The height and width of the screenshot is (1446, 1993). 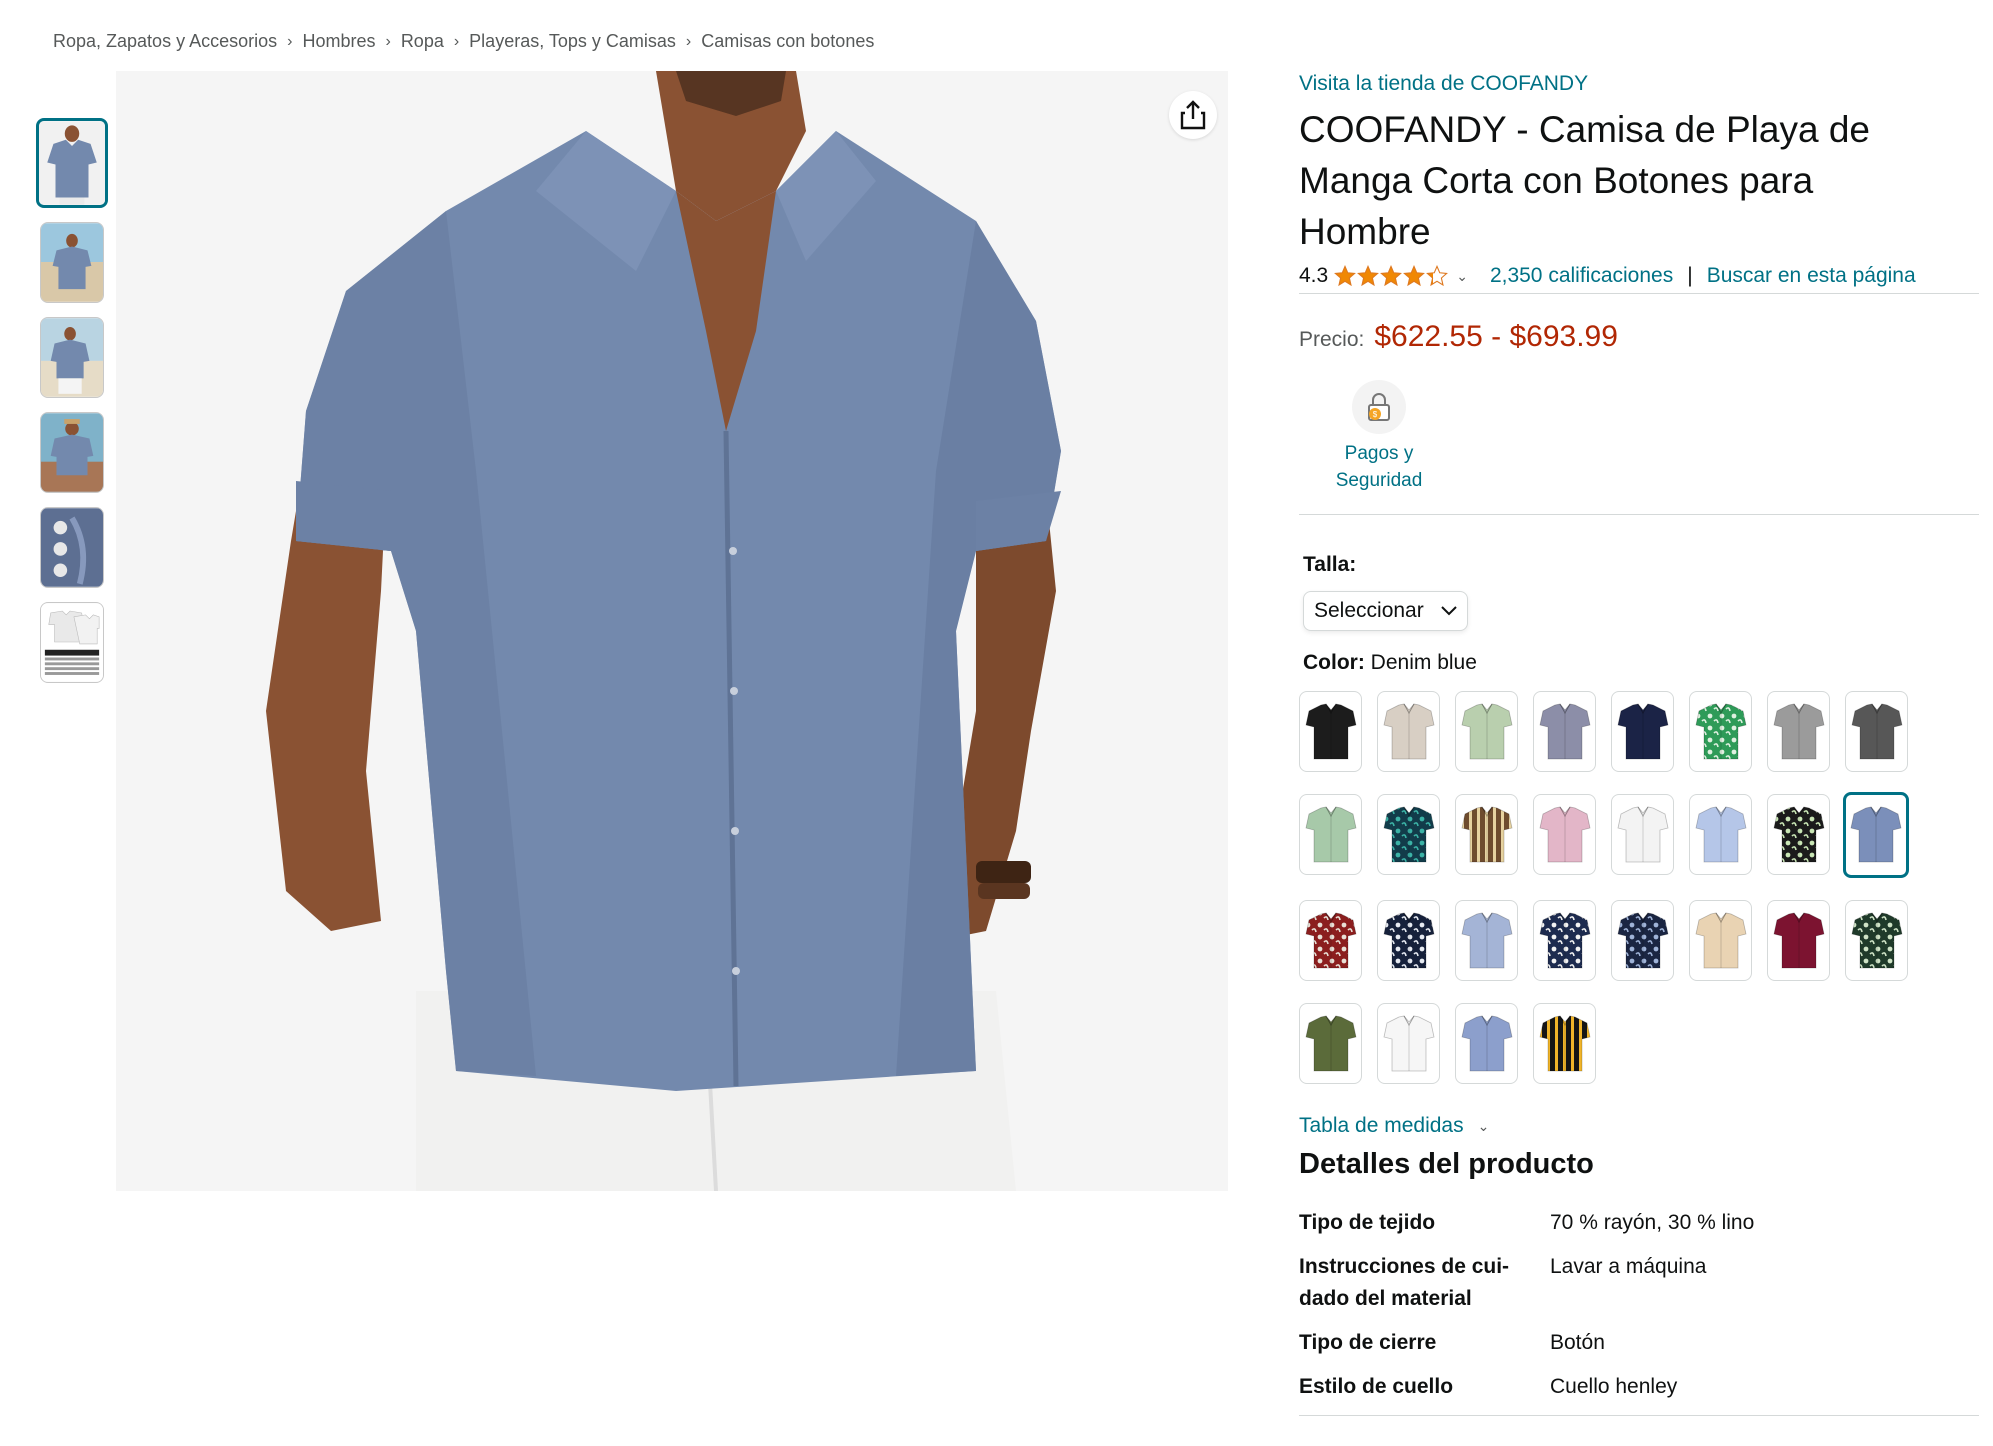 What do you see at coordinates (72, 163) in the screenshot?
I see `thumbnail-model-front` at bounding box center [72, 163].